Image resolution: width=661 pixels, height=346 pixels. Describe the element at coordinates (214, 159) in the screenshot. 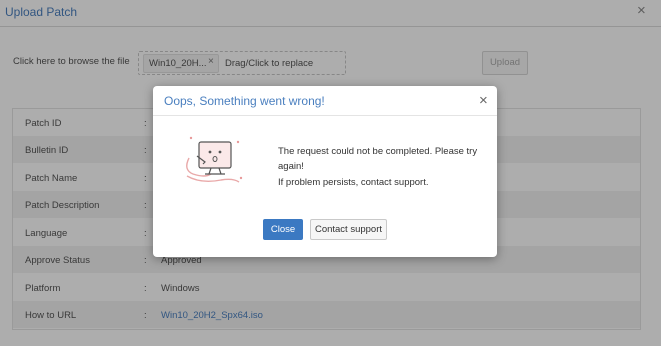

I see `unplugged-monitor-icon` at that location.